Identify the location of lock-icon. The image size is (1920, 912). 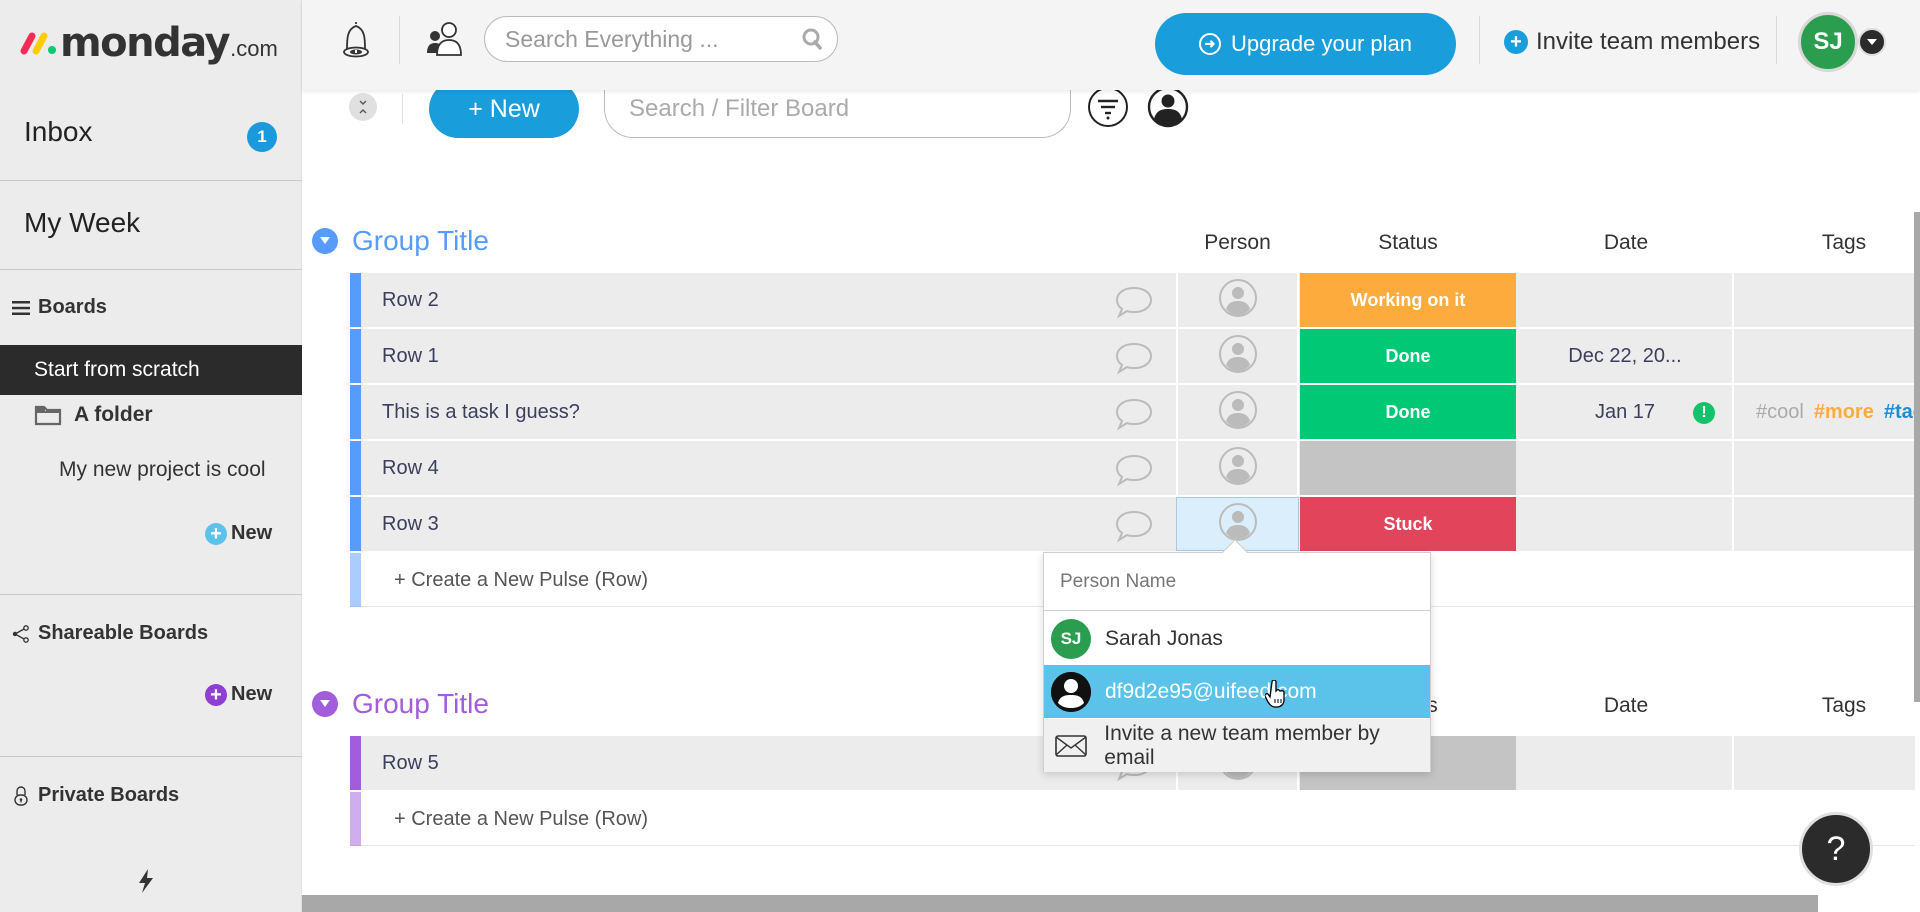
(21, 795).